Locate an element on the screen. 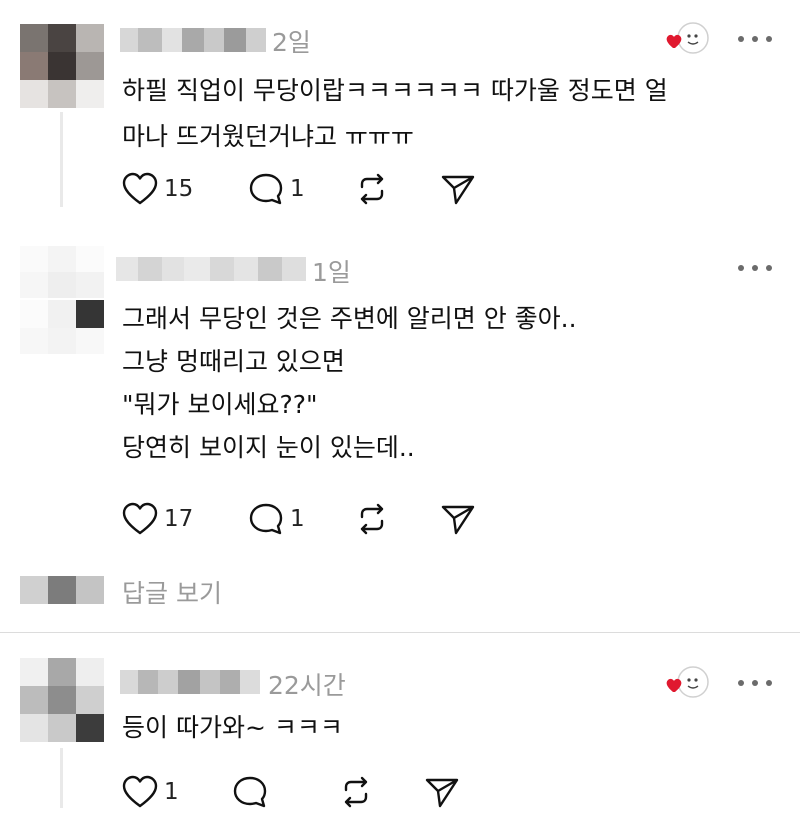  reply-avatars is located at coordinates (62, 590).